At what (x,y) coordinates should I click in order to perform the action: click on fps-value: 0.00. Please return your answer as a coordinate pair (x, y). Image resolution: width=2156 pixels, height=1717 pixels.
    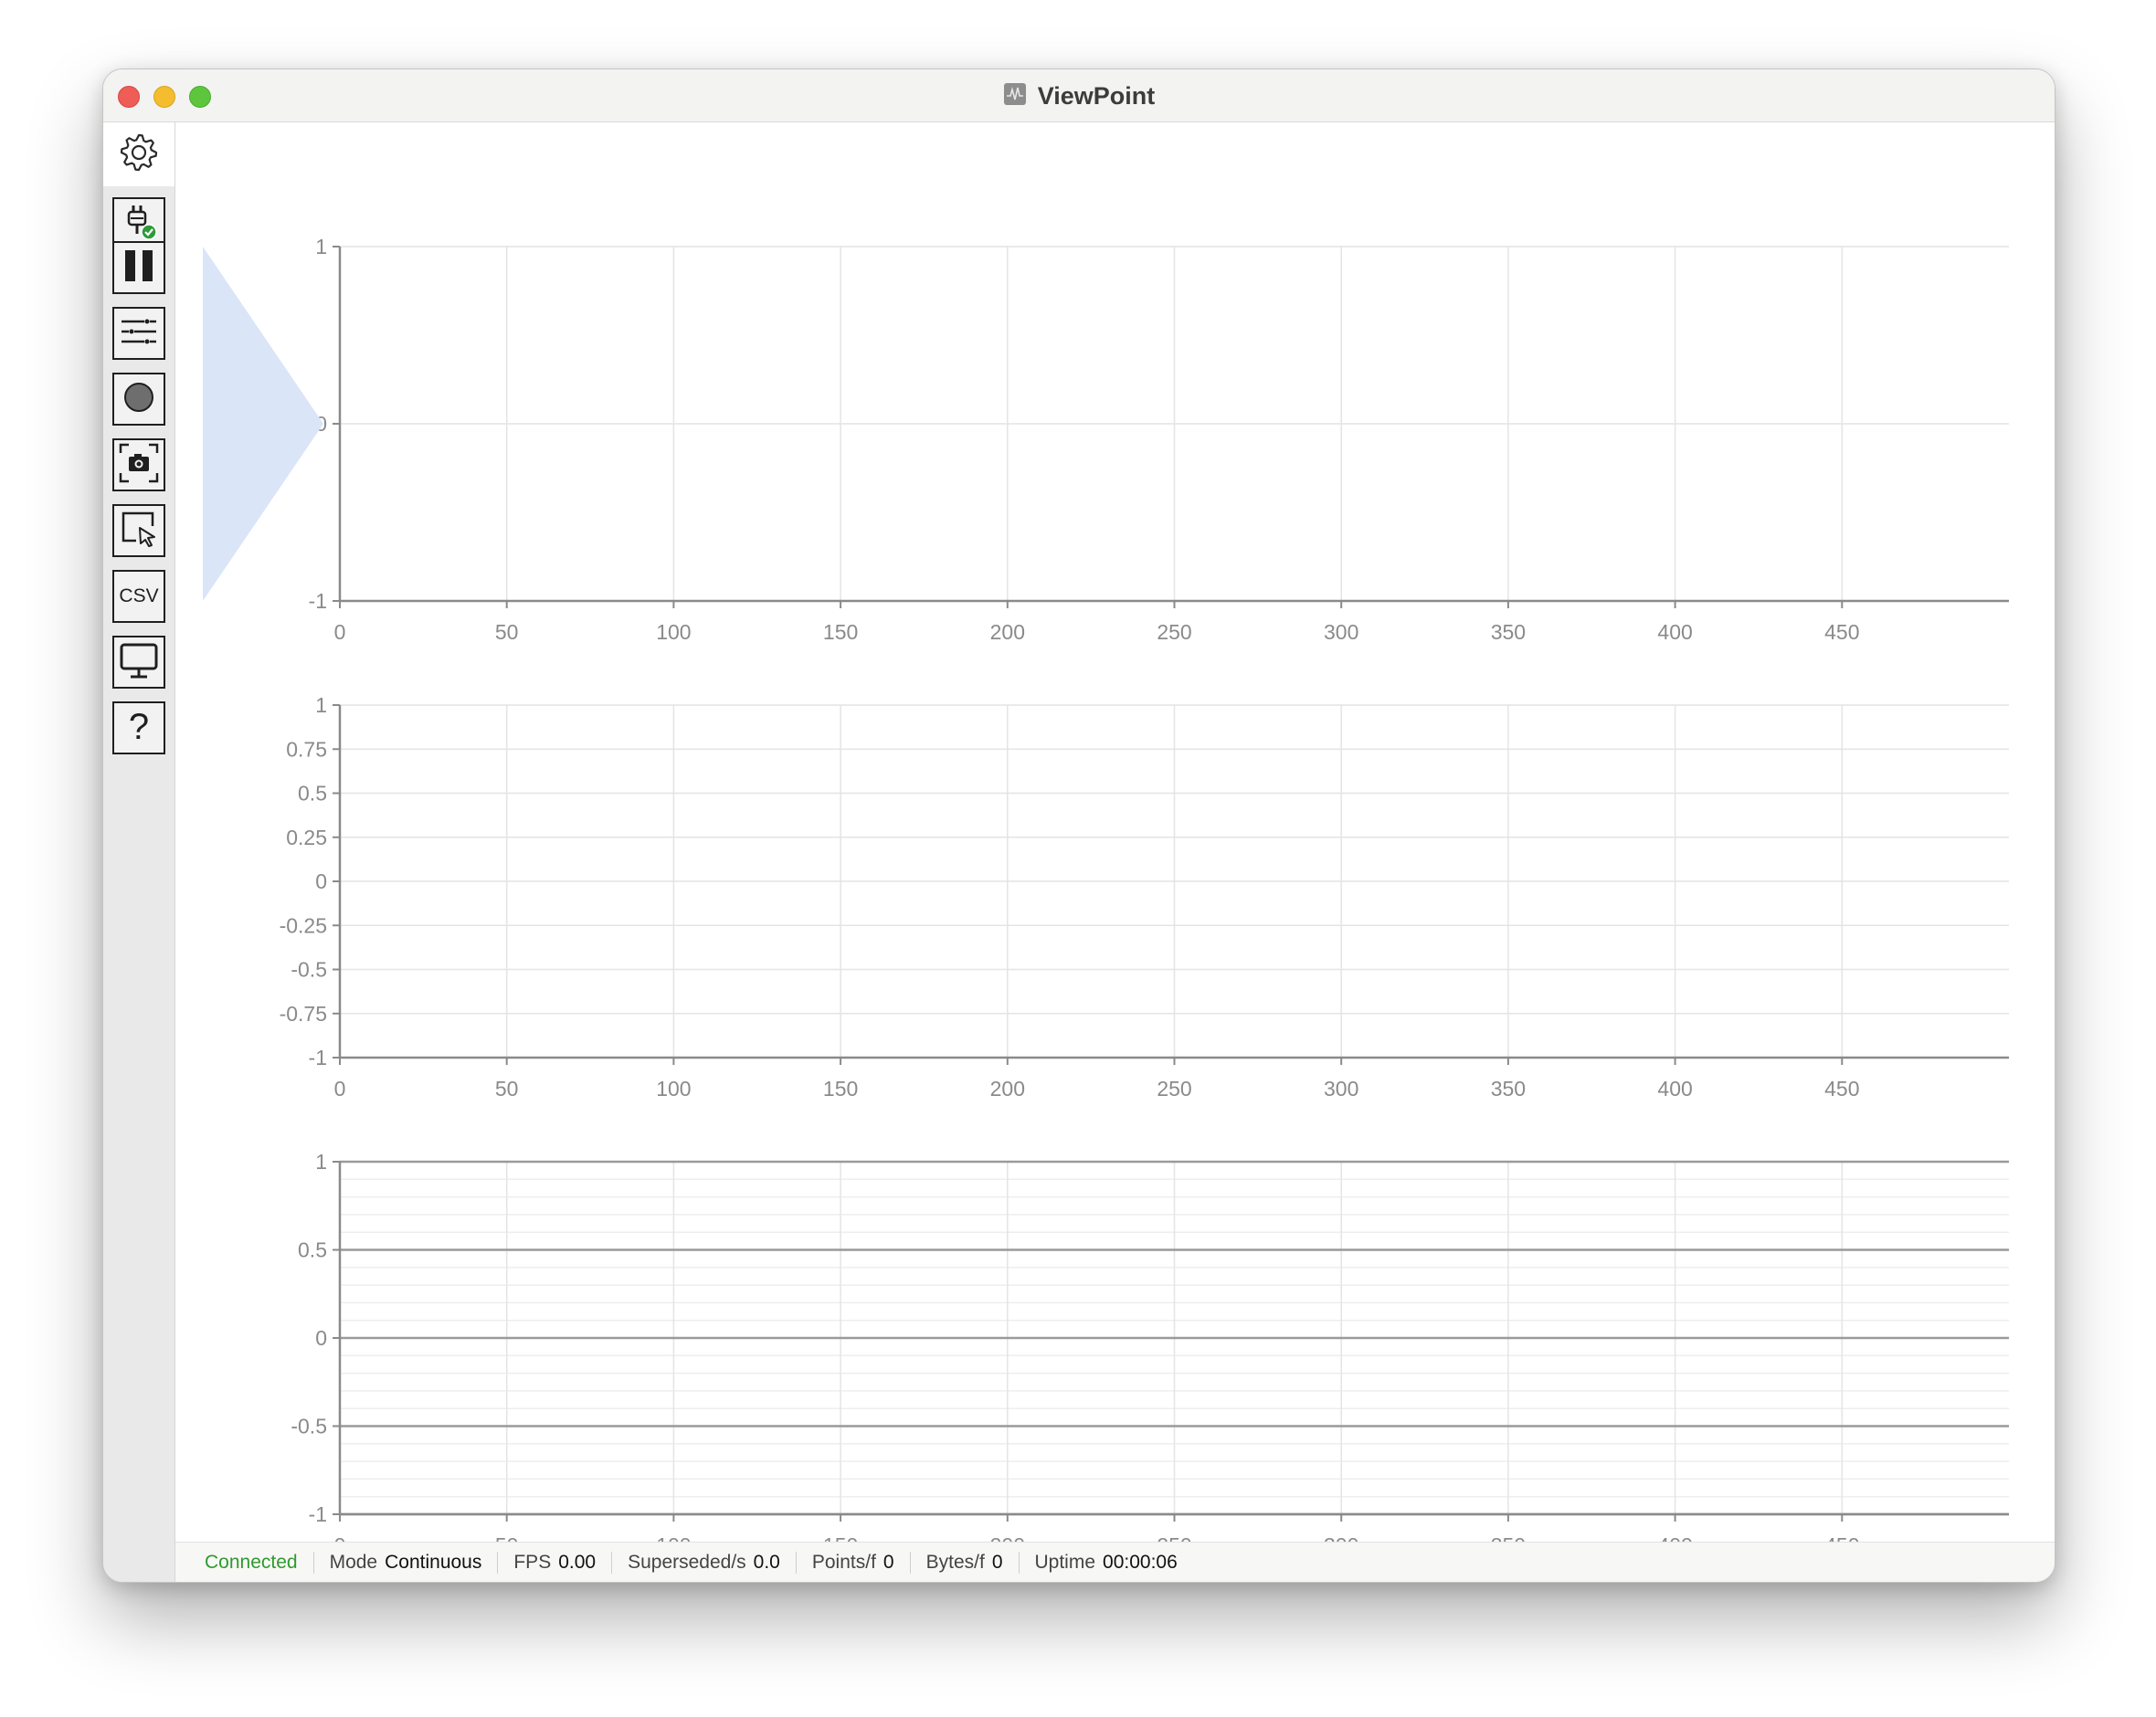
    Looking at the image, I should click on (577, 1562).